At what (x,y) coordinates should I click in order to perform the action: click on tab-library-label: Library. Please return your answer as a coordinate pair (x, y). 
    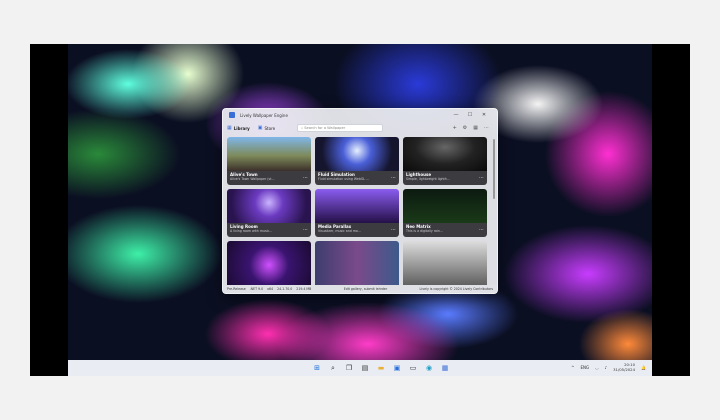
    Looking at the image, I should click on (241, 128).